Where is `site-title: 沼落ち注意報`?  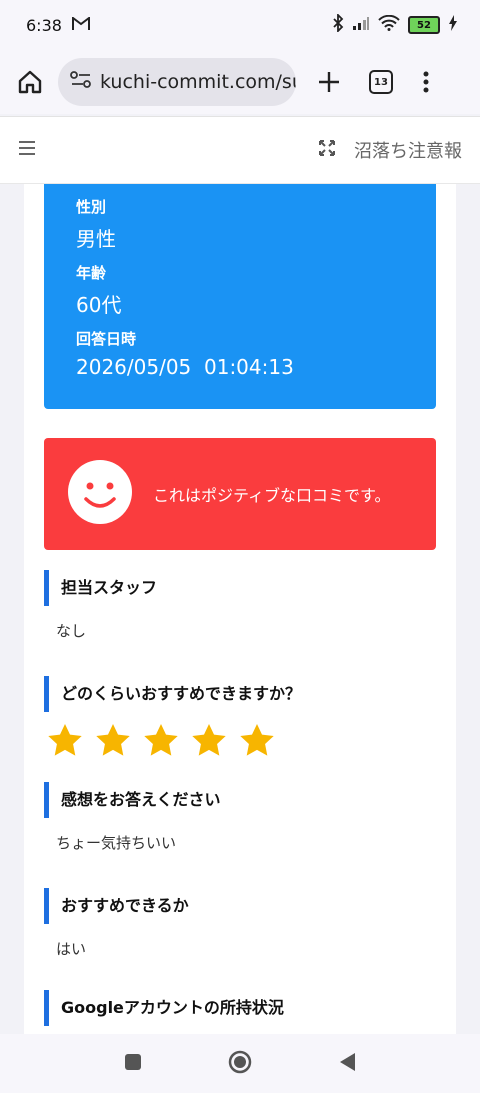
site-title: 沼落ち注意報 is located at coordinates (408, 150).